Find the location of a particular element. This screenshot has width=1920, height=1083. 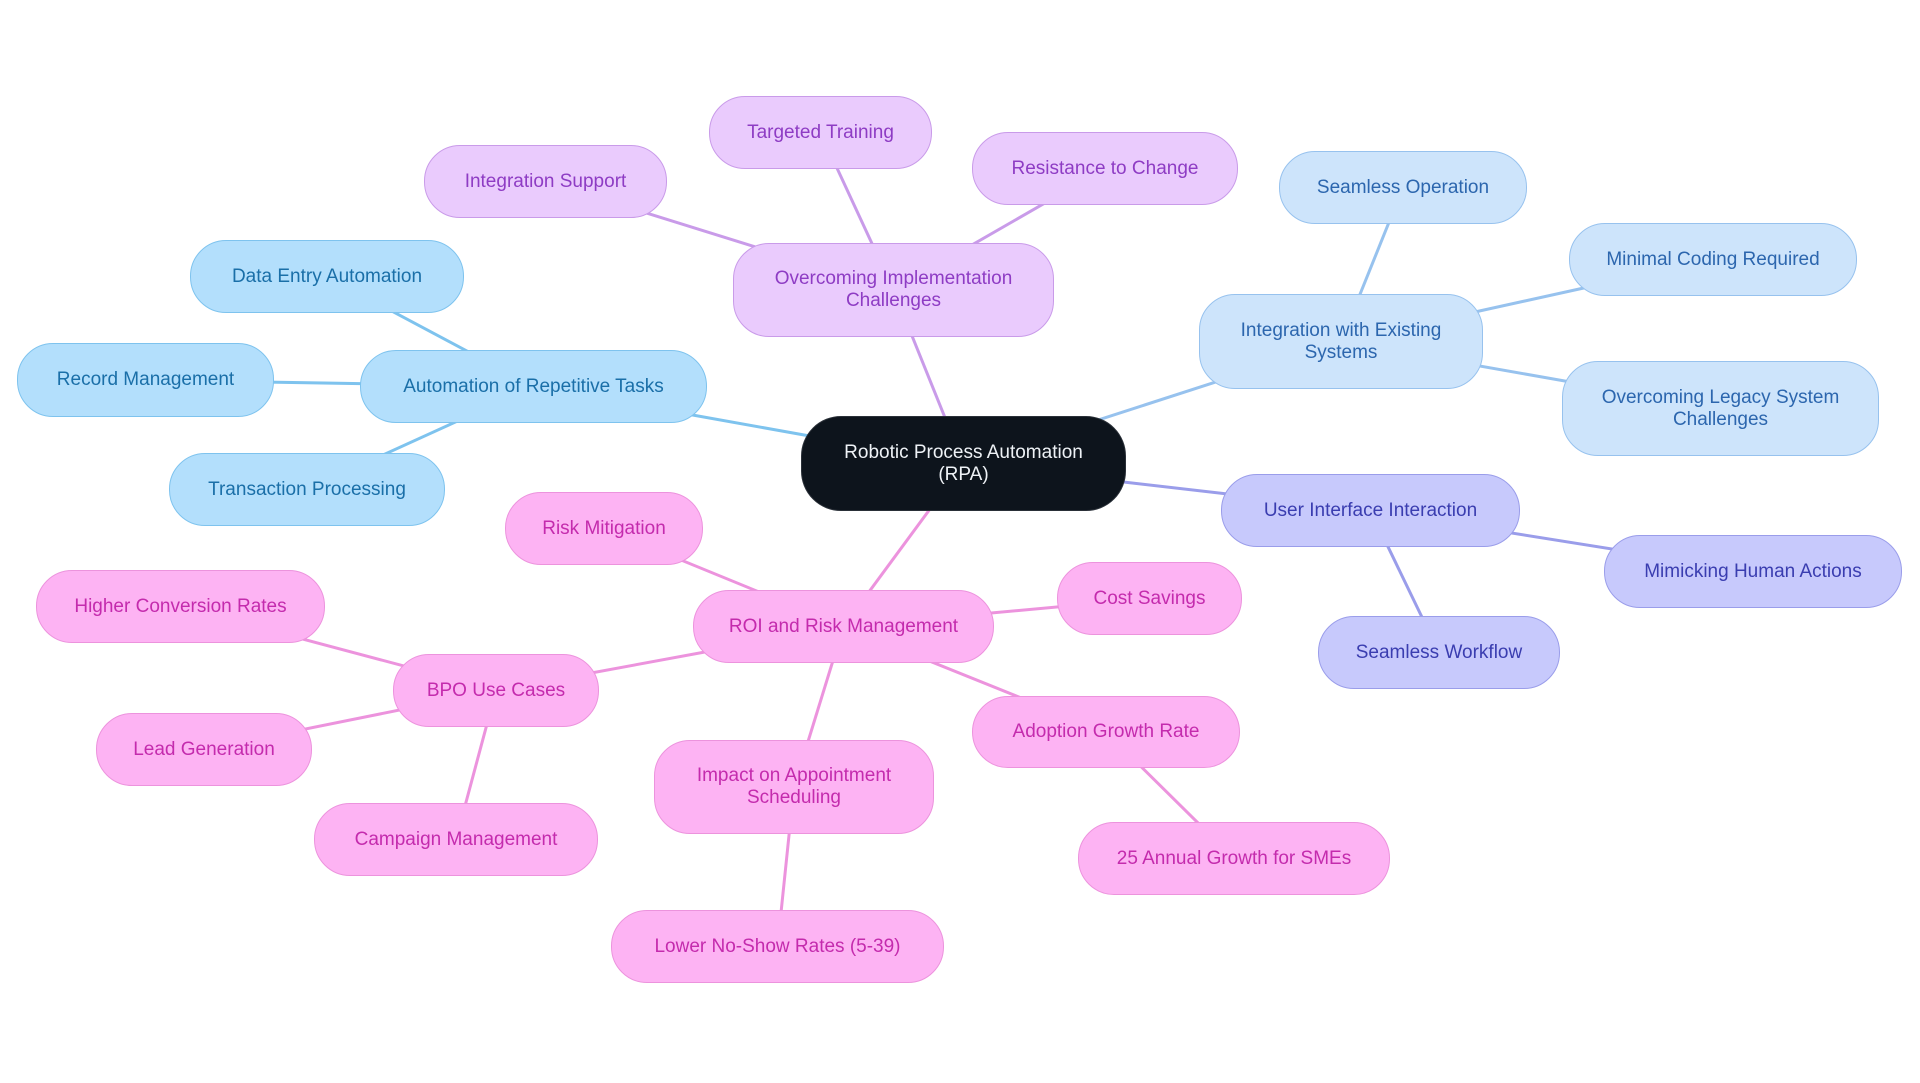

node-minimal-coding-required: Minimal Coding Required is located at coordinates (1713, 259).